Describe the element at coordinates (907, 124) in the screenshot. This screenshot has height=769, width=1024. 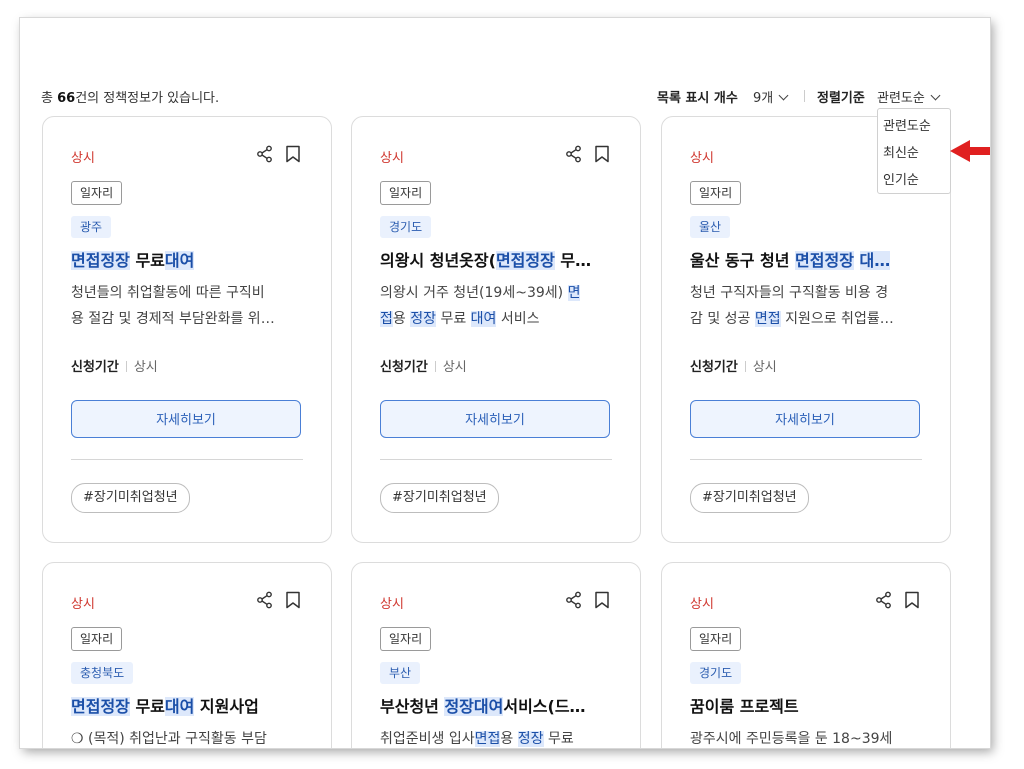
I see `sort-option-relevance: 관련도순` at that location.